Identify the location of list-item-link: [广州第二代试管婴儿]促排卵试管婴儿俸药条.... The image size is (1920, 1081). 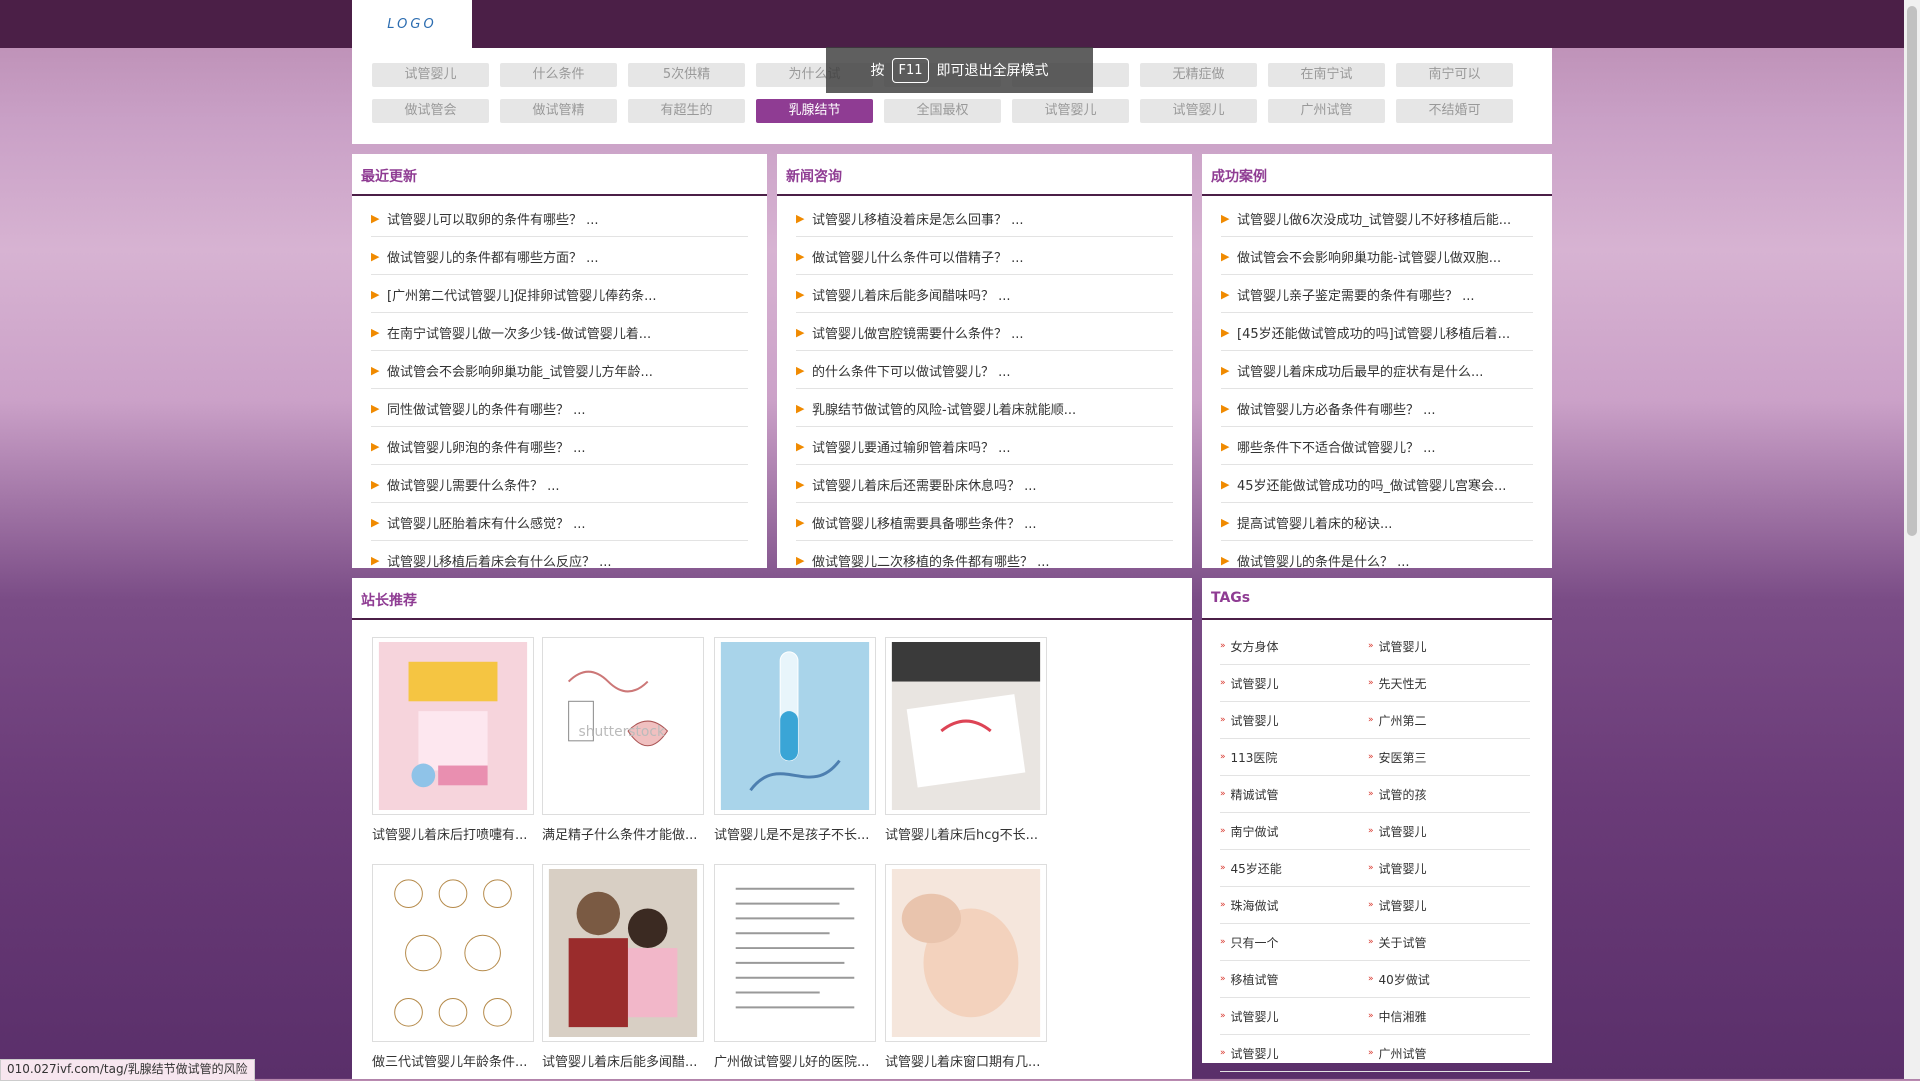
(522, 294).